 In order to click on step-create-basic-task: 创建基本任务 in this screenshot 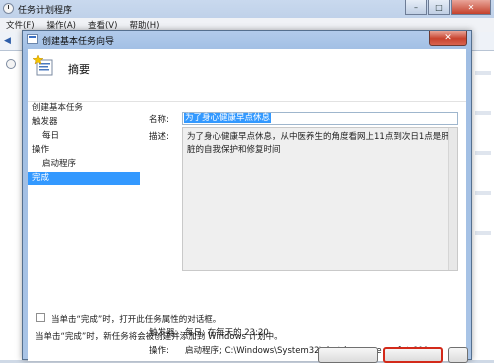, I will do `click(84, 108)`.